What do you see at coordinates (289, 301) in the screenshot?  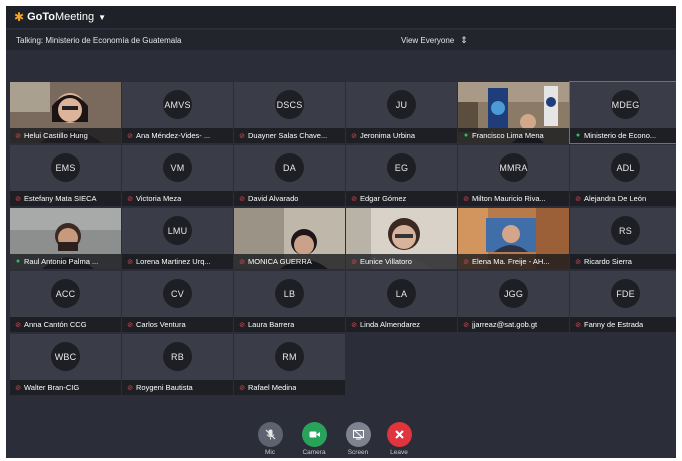 I see `participant-tile: LB ⊘ Laura Barrera` at bounding box center [289, 301].